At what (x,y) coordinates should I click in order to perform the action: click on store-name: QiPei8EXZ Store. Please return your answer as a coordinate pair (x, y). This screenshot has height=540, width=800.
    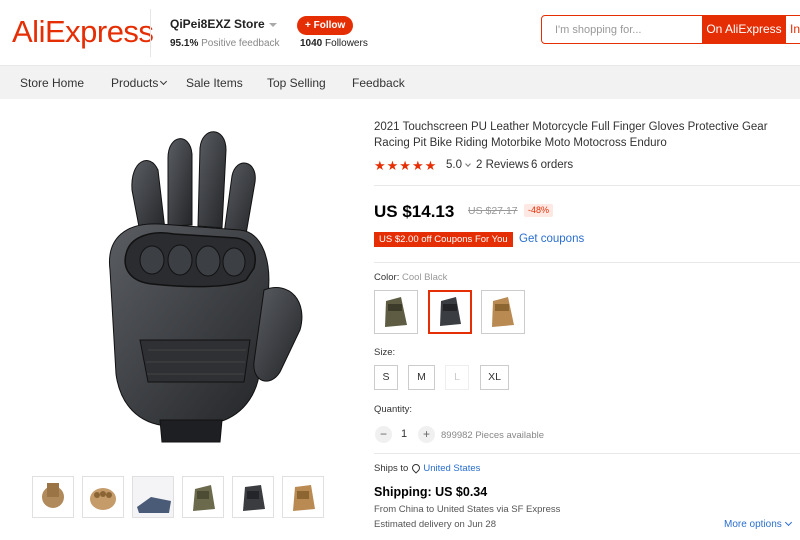
    Looking at the image, I should click on (223, 24).